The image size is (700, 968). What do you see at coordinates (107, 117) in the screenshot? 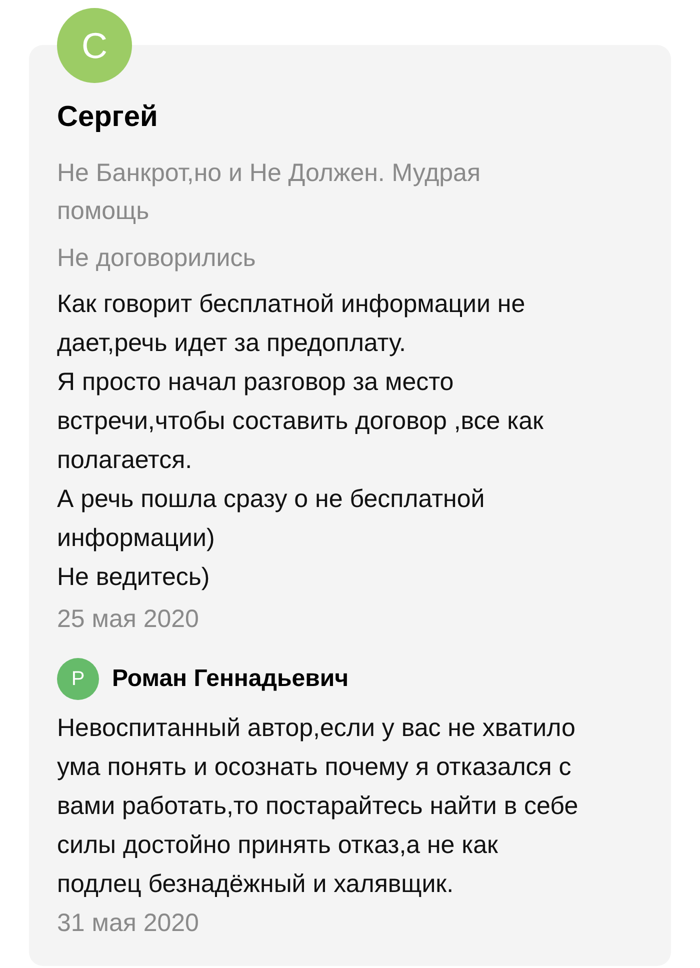
I see `author-name: Сергей` at bounding box center [107, 117].